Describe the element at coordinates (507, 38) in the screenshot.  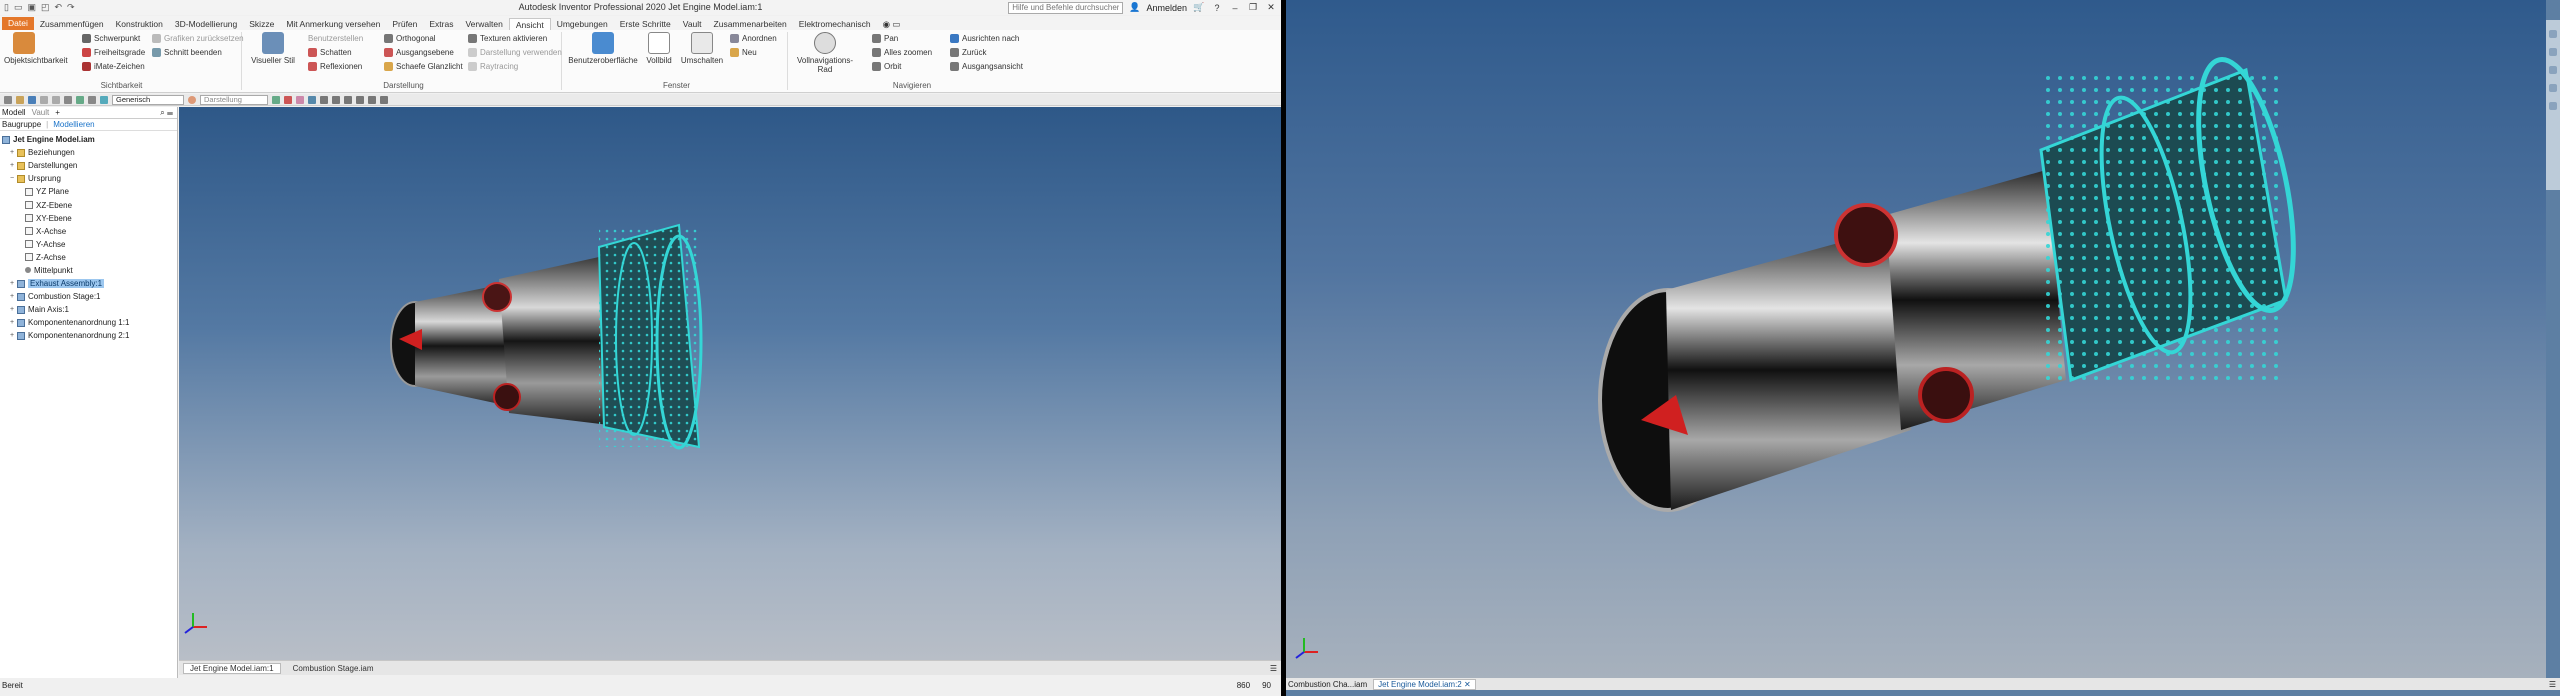
I see `textures-button: Texturen aktivieren` at that location.